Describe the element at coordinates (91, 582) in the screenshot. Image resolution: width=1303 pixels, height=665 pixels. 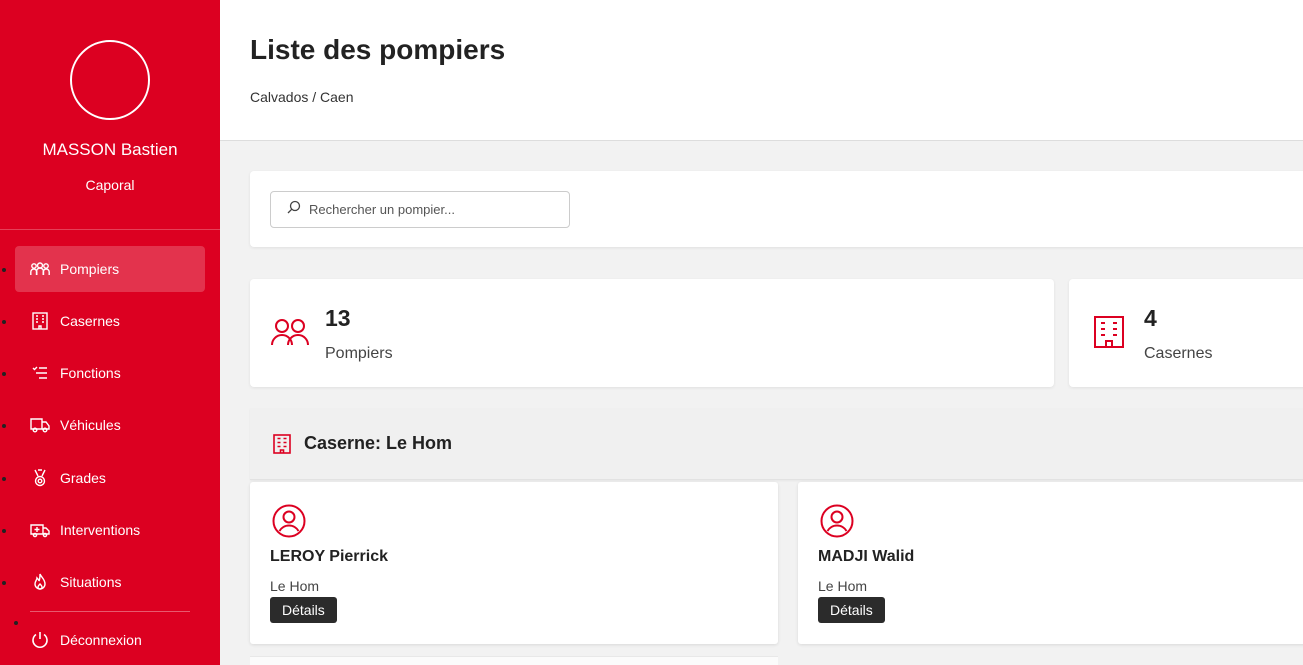
I see `sidebar-item-label: Situations` at that location.